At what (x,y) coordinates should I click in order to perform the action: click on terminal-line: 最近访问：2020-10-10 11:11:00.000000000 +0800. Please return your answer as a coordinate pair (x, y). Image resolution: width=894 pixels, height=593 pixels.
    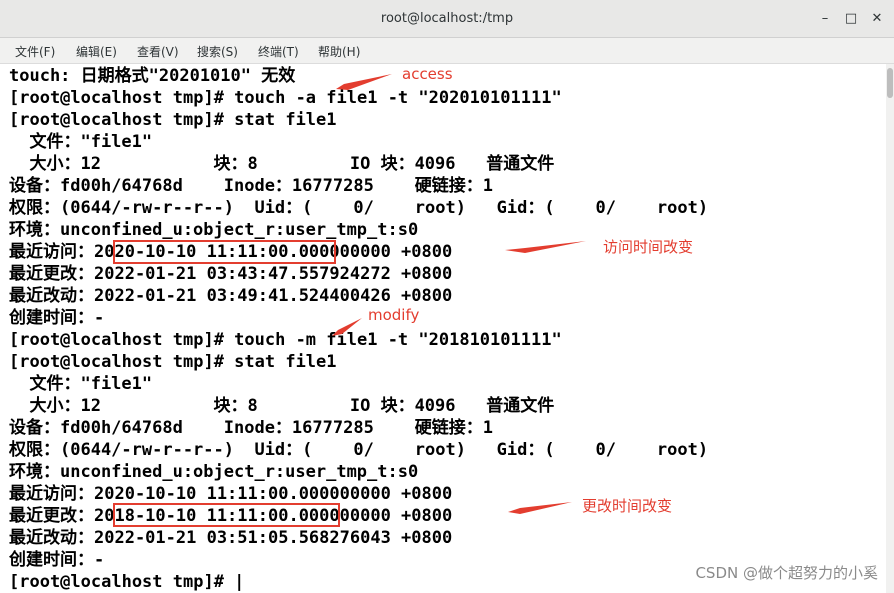
    Looking at the image, I should click on (231, 494).